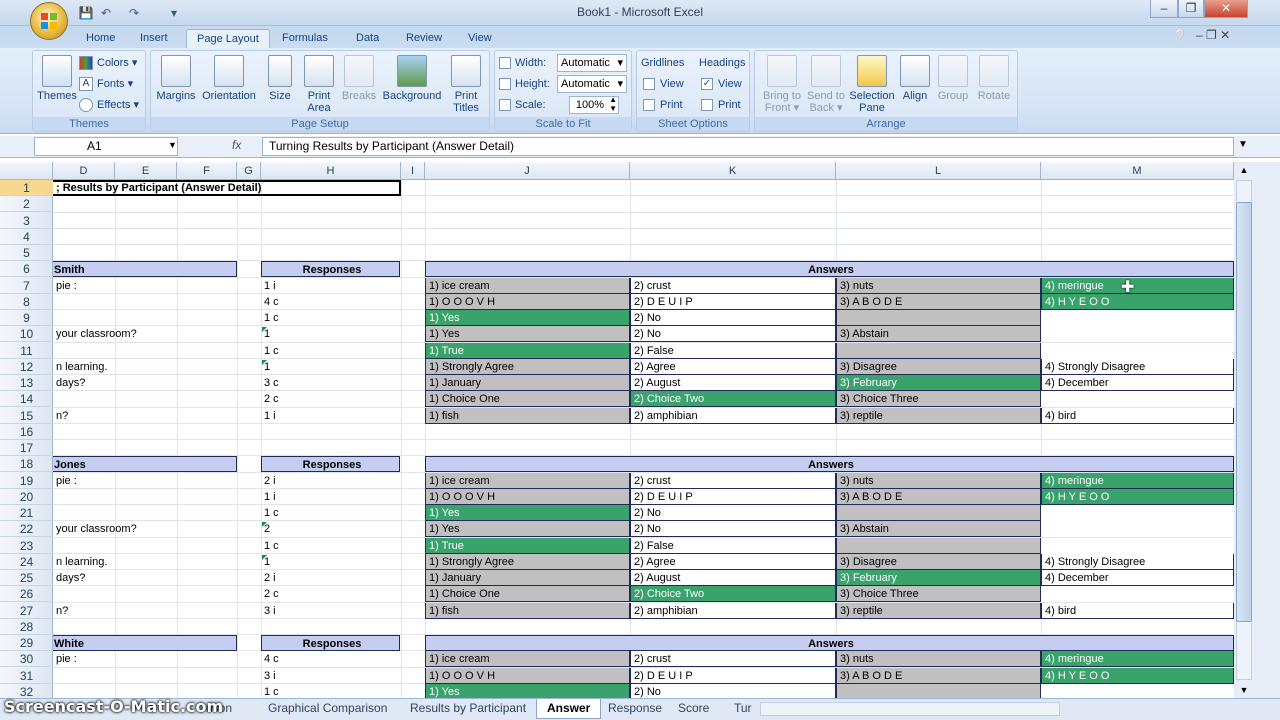 This screenshot has height=720, width=1280. I want to click on row-5: 5, so click(26, 253).